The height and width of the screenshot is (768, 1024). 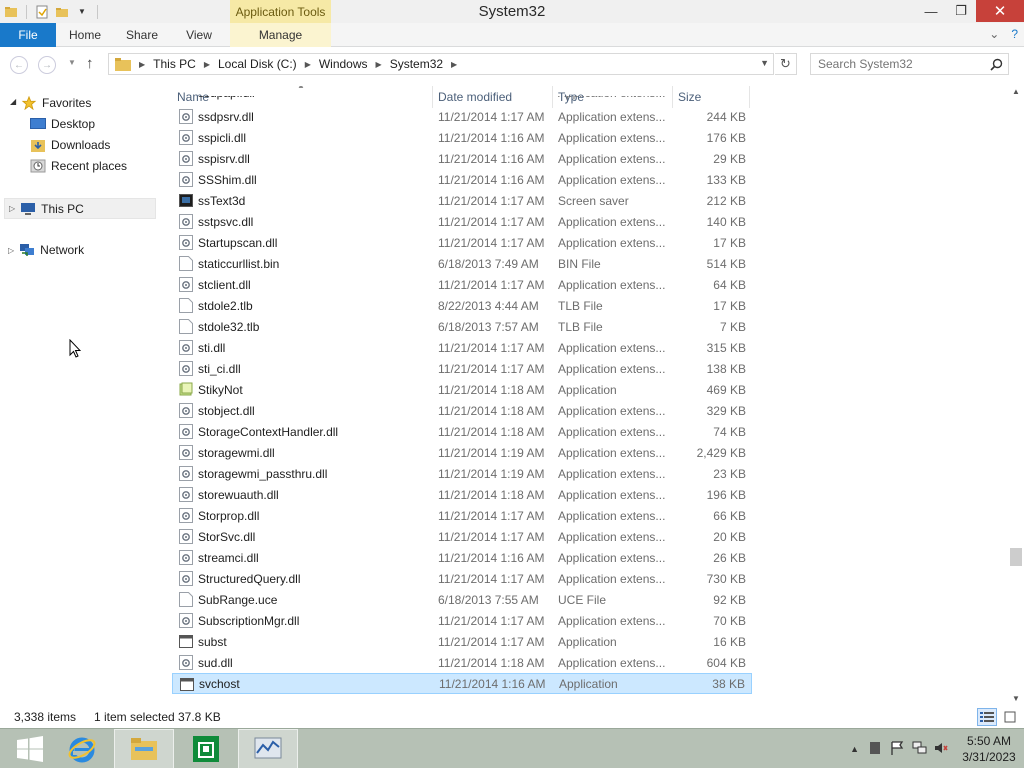 I want to click on tab-home: Home, so click(x=85, y=35).